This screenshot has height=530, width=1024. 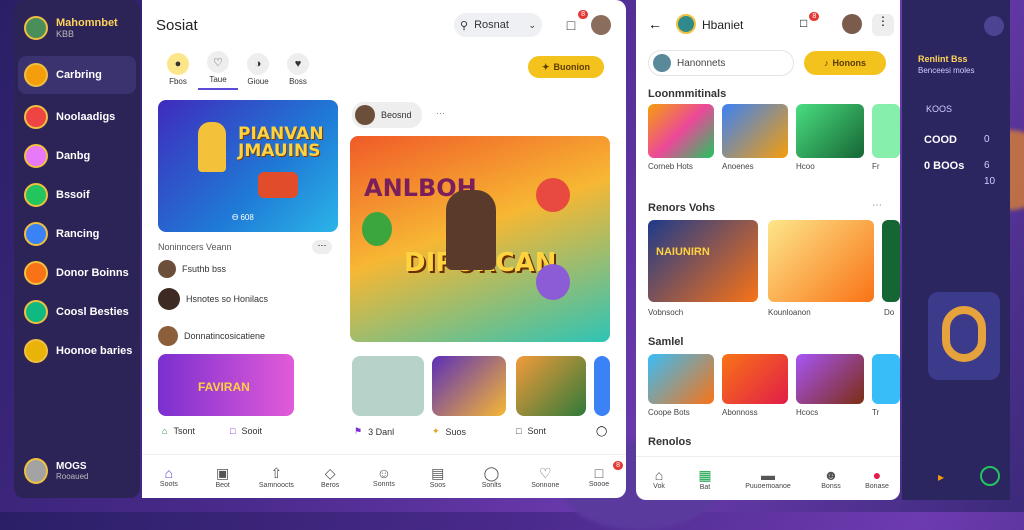 What do you see at coordinates (491, 477) in the screenshot?
I see `nav-item-6: ◯ Sonlts` at bounding box center [491, 477].